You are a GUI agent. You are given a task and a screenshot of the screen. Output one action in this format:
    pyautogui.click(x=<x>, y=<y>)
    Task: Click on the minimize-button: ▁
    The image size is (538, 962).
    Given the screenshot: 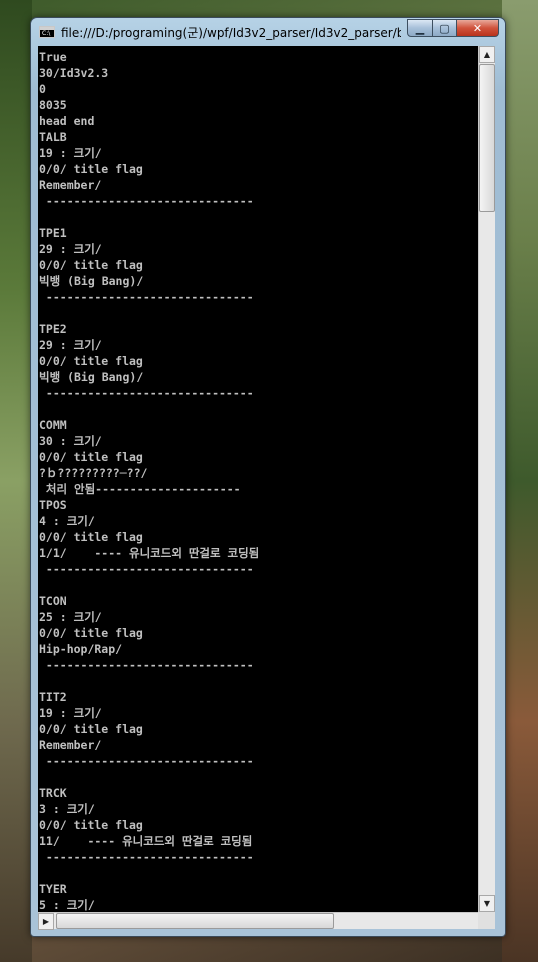 What is the action you would take?
    pyautogui.click(x=420, y=28)
    